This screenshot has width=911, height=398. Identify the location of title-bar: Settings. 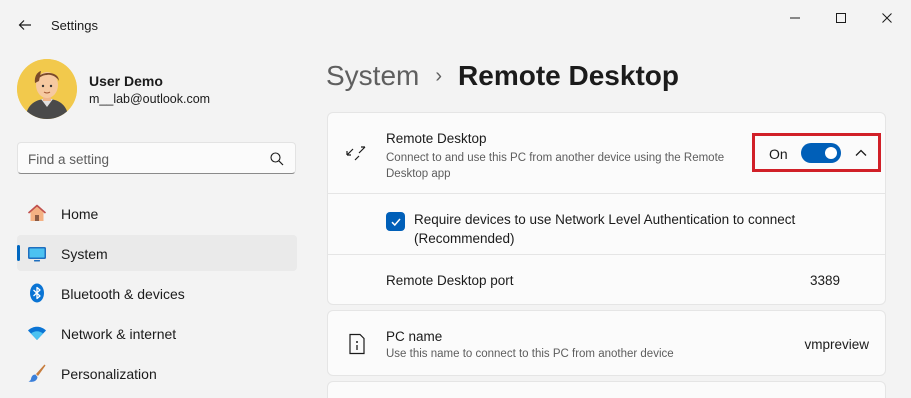
(455, 24).